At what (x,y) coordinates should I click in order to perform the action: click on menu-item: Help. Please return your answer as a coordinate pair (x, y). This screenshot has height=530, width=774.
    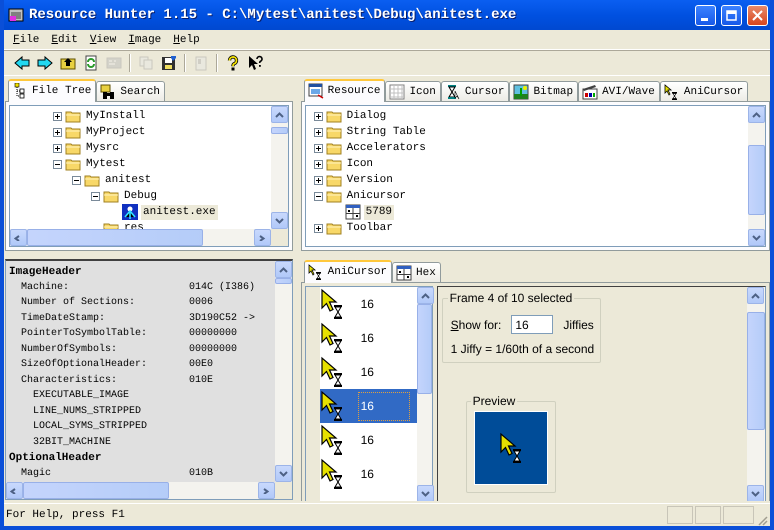
    Looking at the image, I should click on (186, 40).